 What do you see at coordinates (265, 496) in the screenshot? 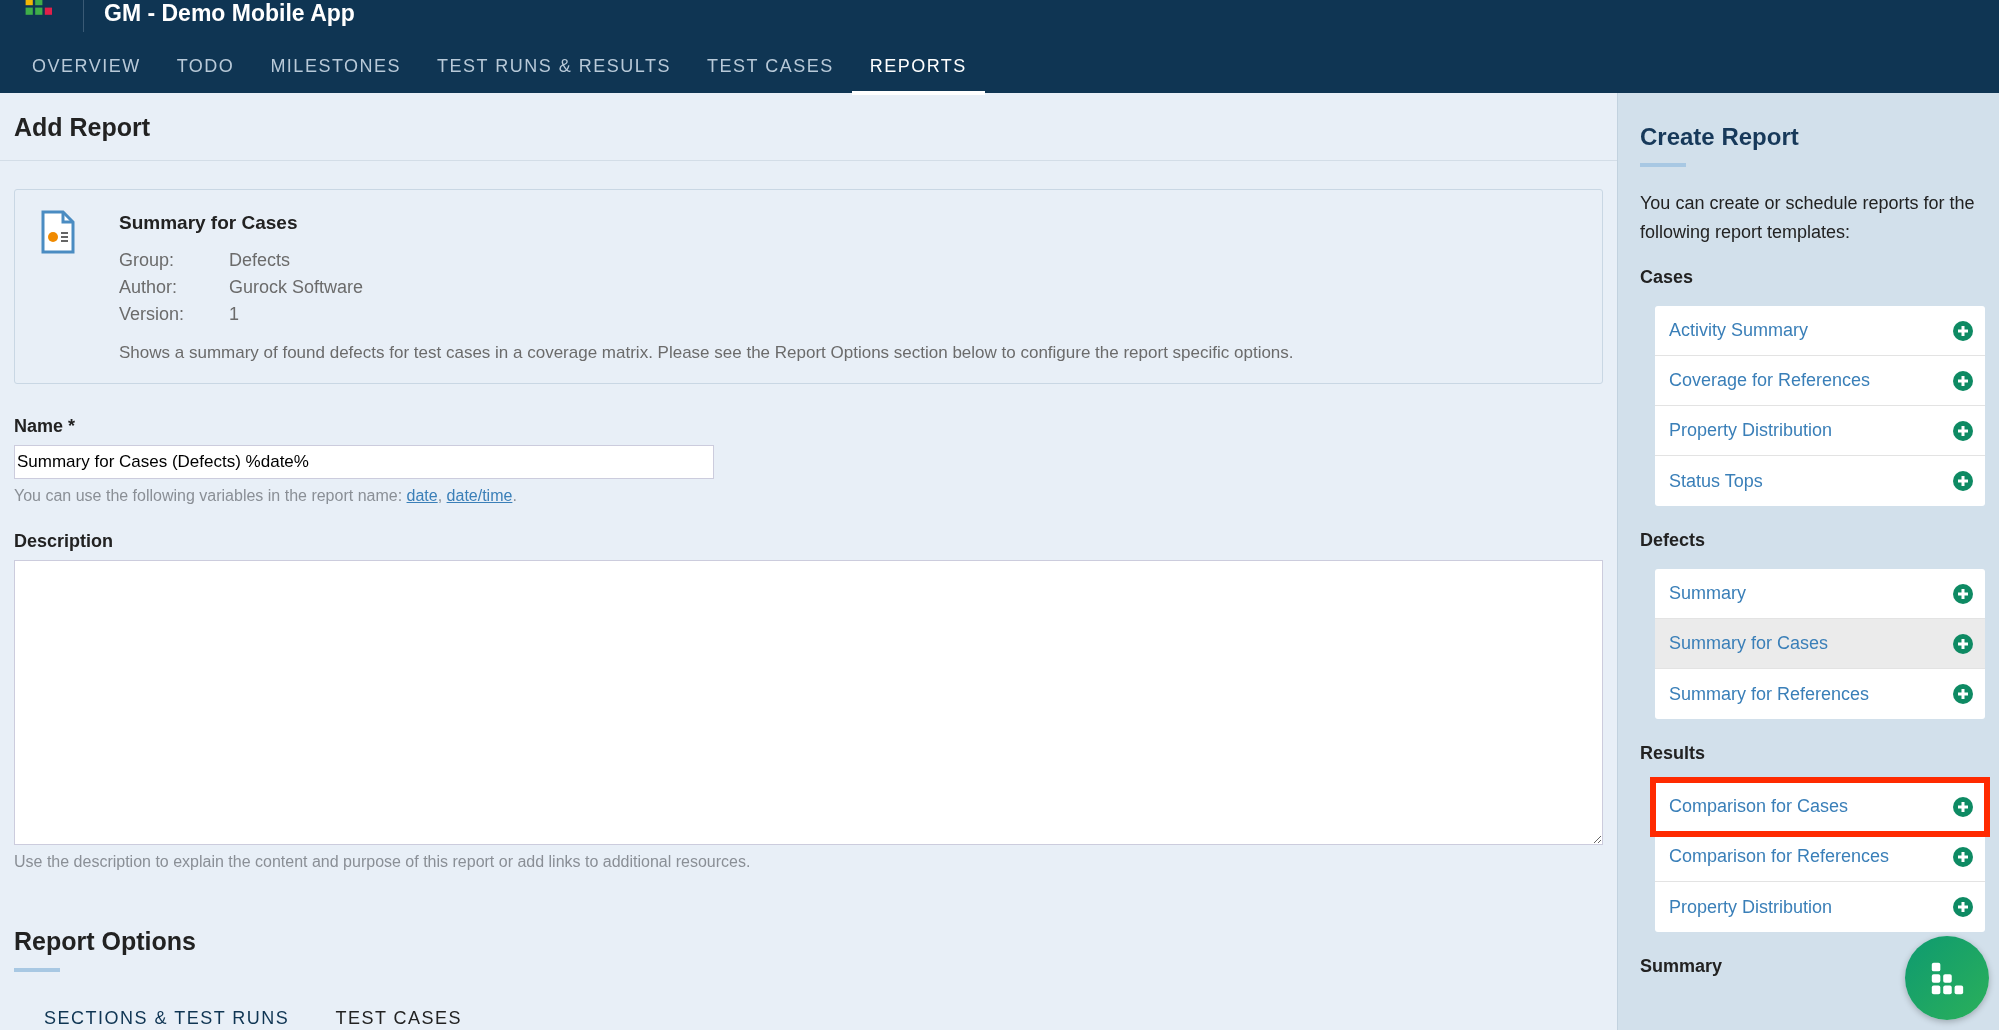
I see `name-hint: You can use the following variables in the report name: date, date/time.` at bounding box center [265, 496].